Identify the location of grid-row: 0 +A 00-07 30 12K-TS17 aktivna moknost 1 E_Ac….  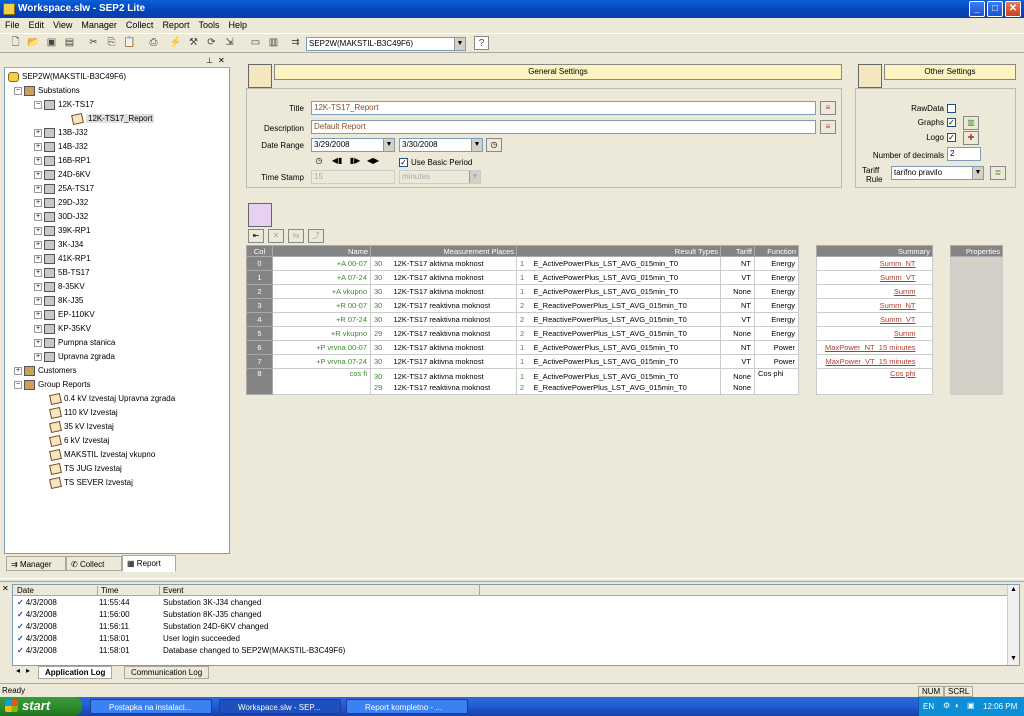
(624, 263).